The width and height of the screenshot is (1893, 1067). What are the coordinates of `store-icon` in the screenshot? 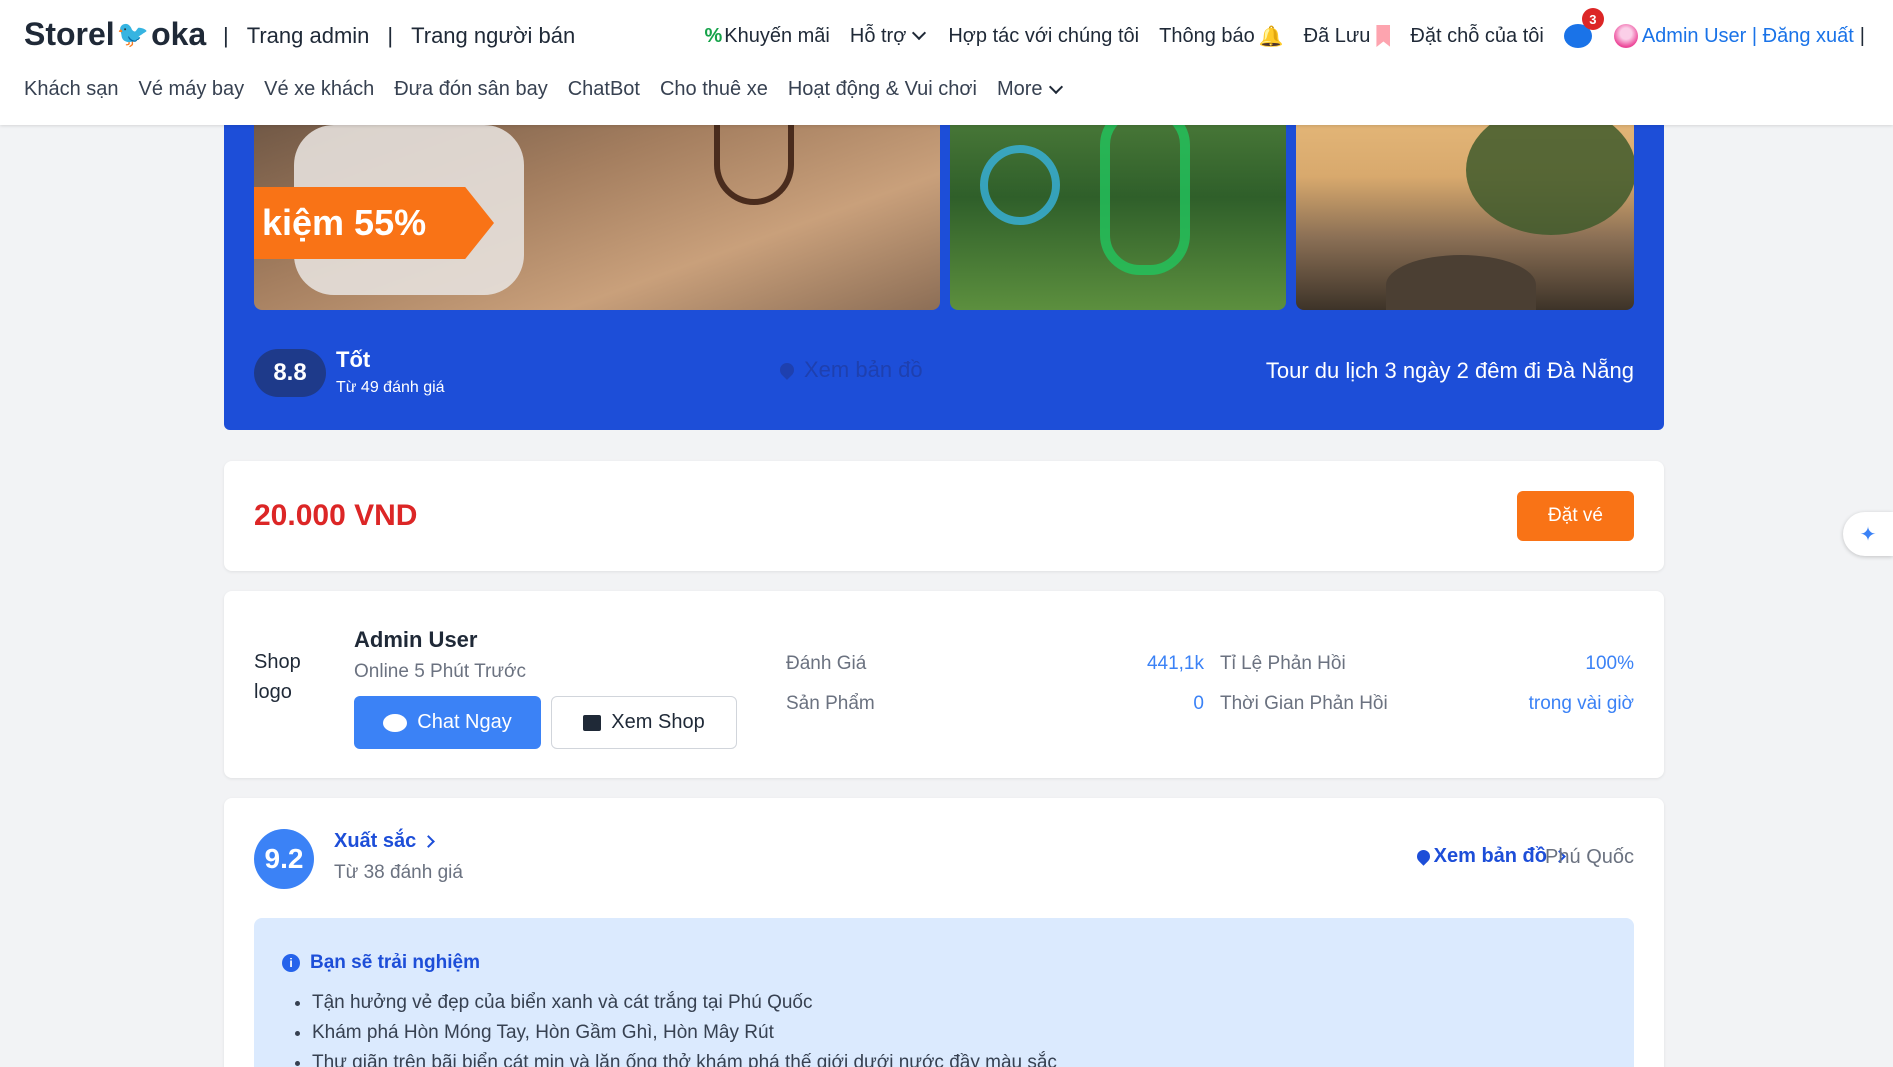 It's located at (592, 722).